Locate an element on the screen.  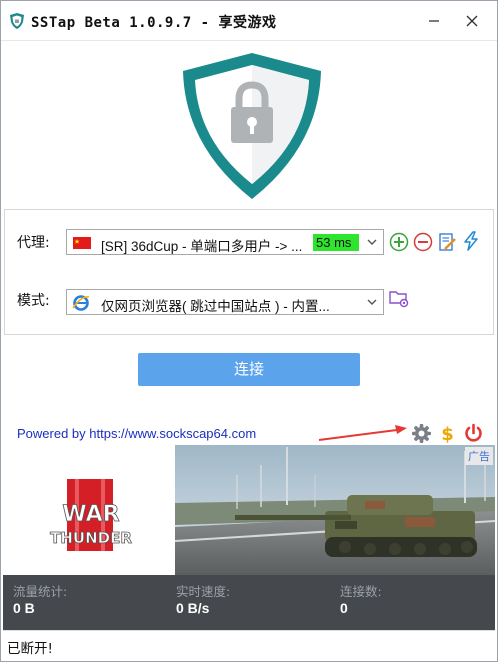
mode-label: 模式: is located at coordinates (33, 301).